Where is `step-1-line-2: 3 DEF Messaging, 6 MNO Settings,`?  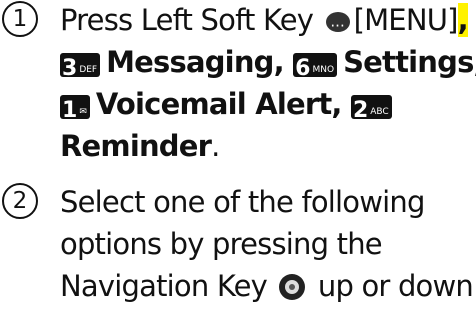
step-1-line-2: 3 DEF Messaging, 6 MNO Settings, is located at coordinates (268, 62).